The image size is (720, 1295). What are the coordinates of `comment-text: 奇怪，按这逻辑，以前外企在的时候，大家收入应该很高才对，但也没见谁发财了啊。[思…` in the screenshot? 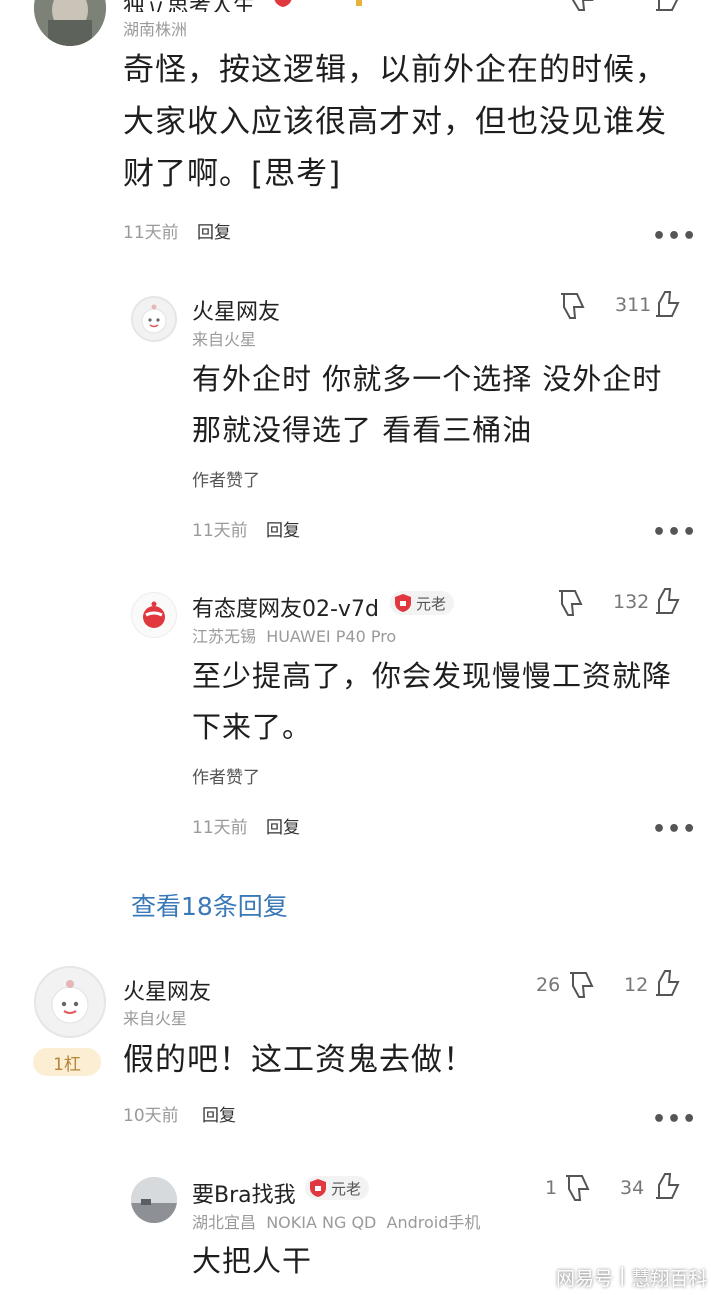 It's located at (395, 122).